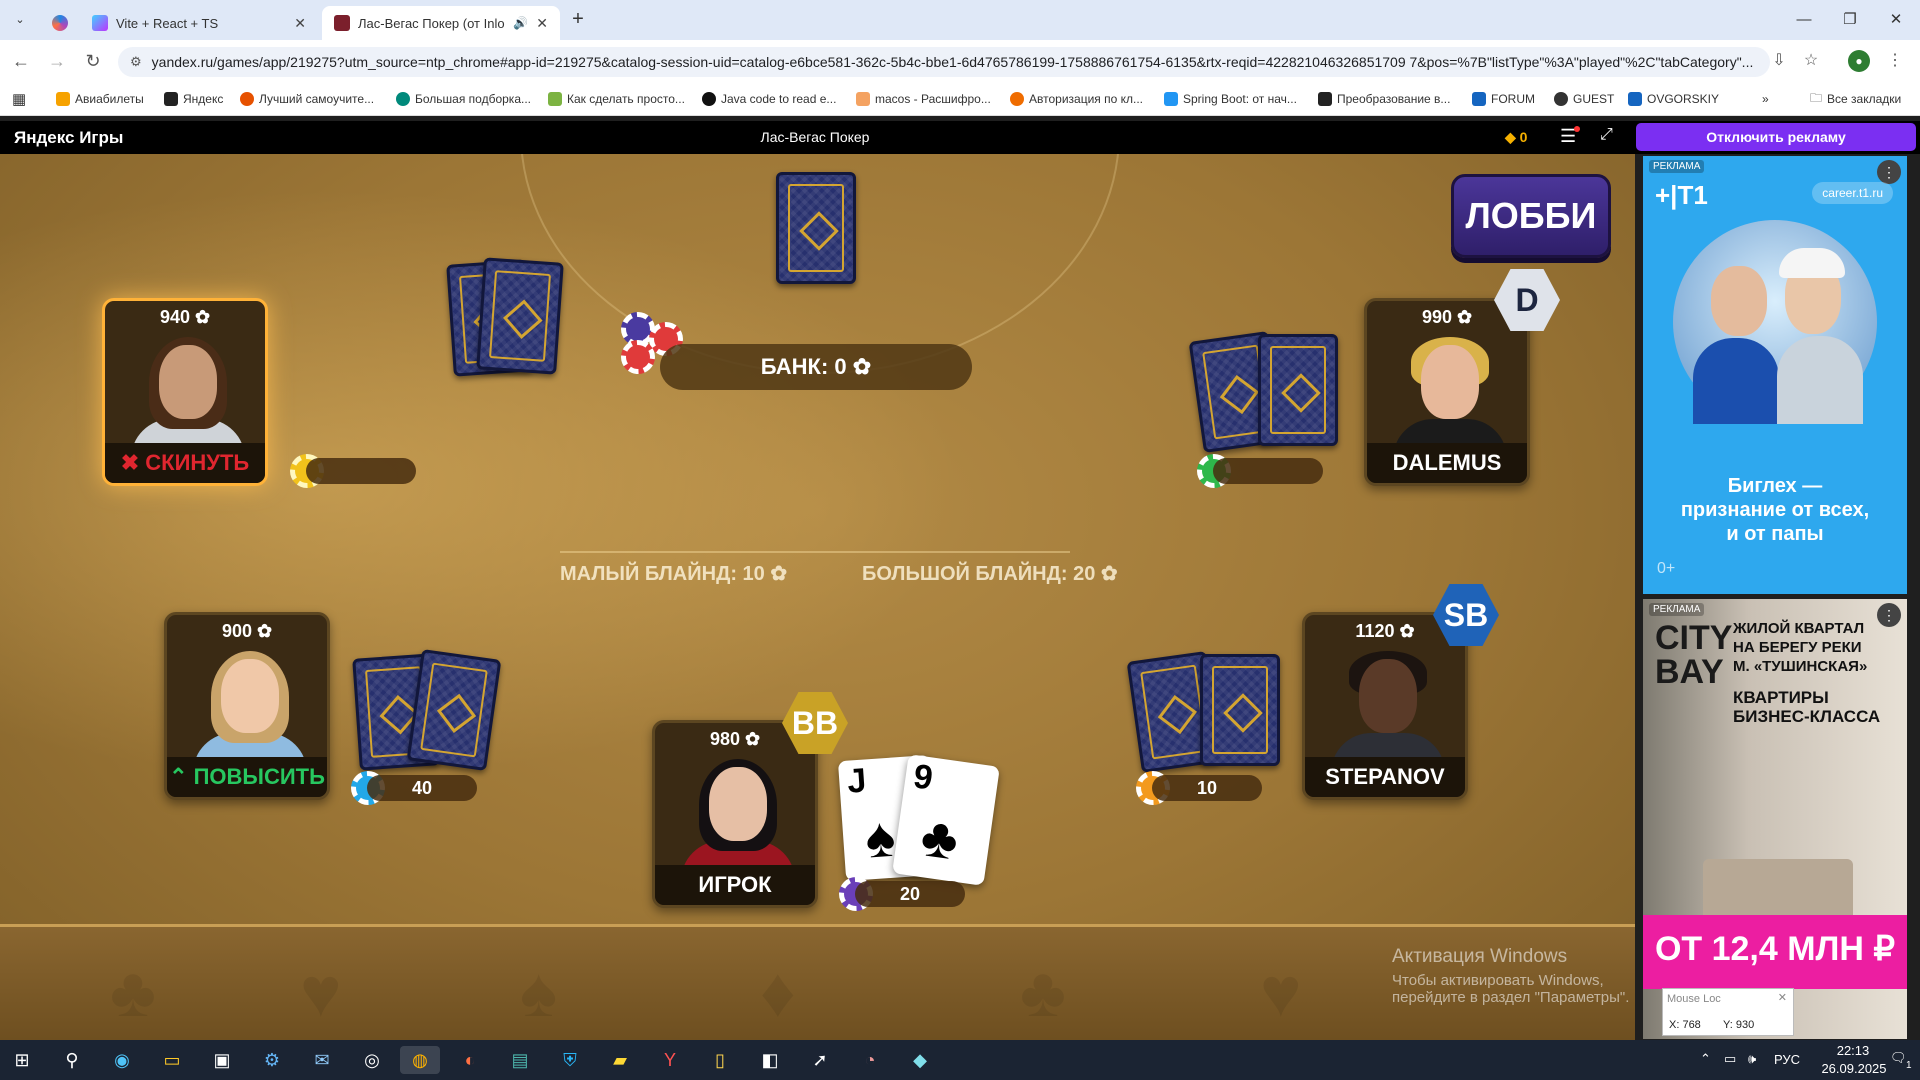 The height and width of the screenshot is (1080, 1920). I want to click on app-icon: ◆, so click(920, 1060).